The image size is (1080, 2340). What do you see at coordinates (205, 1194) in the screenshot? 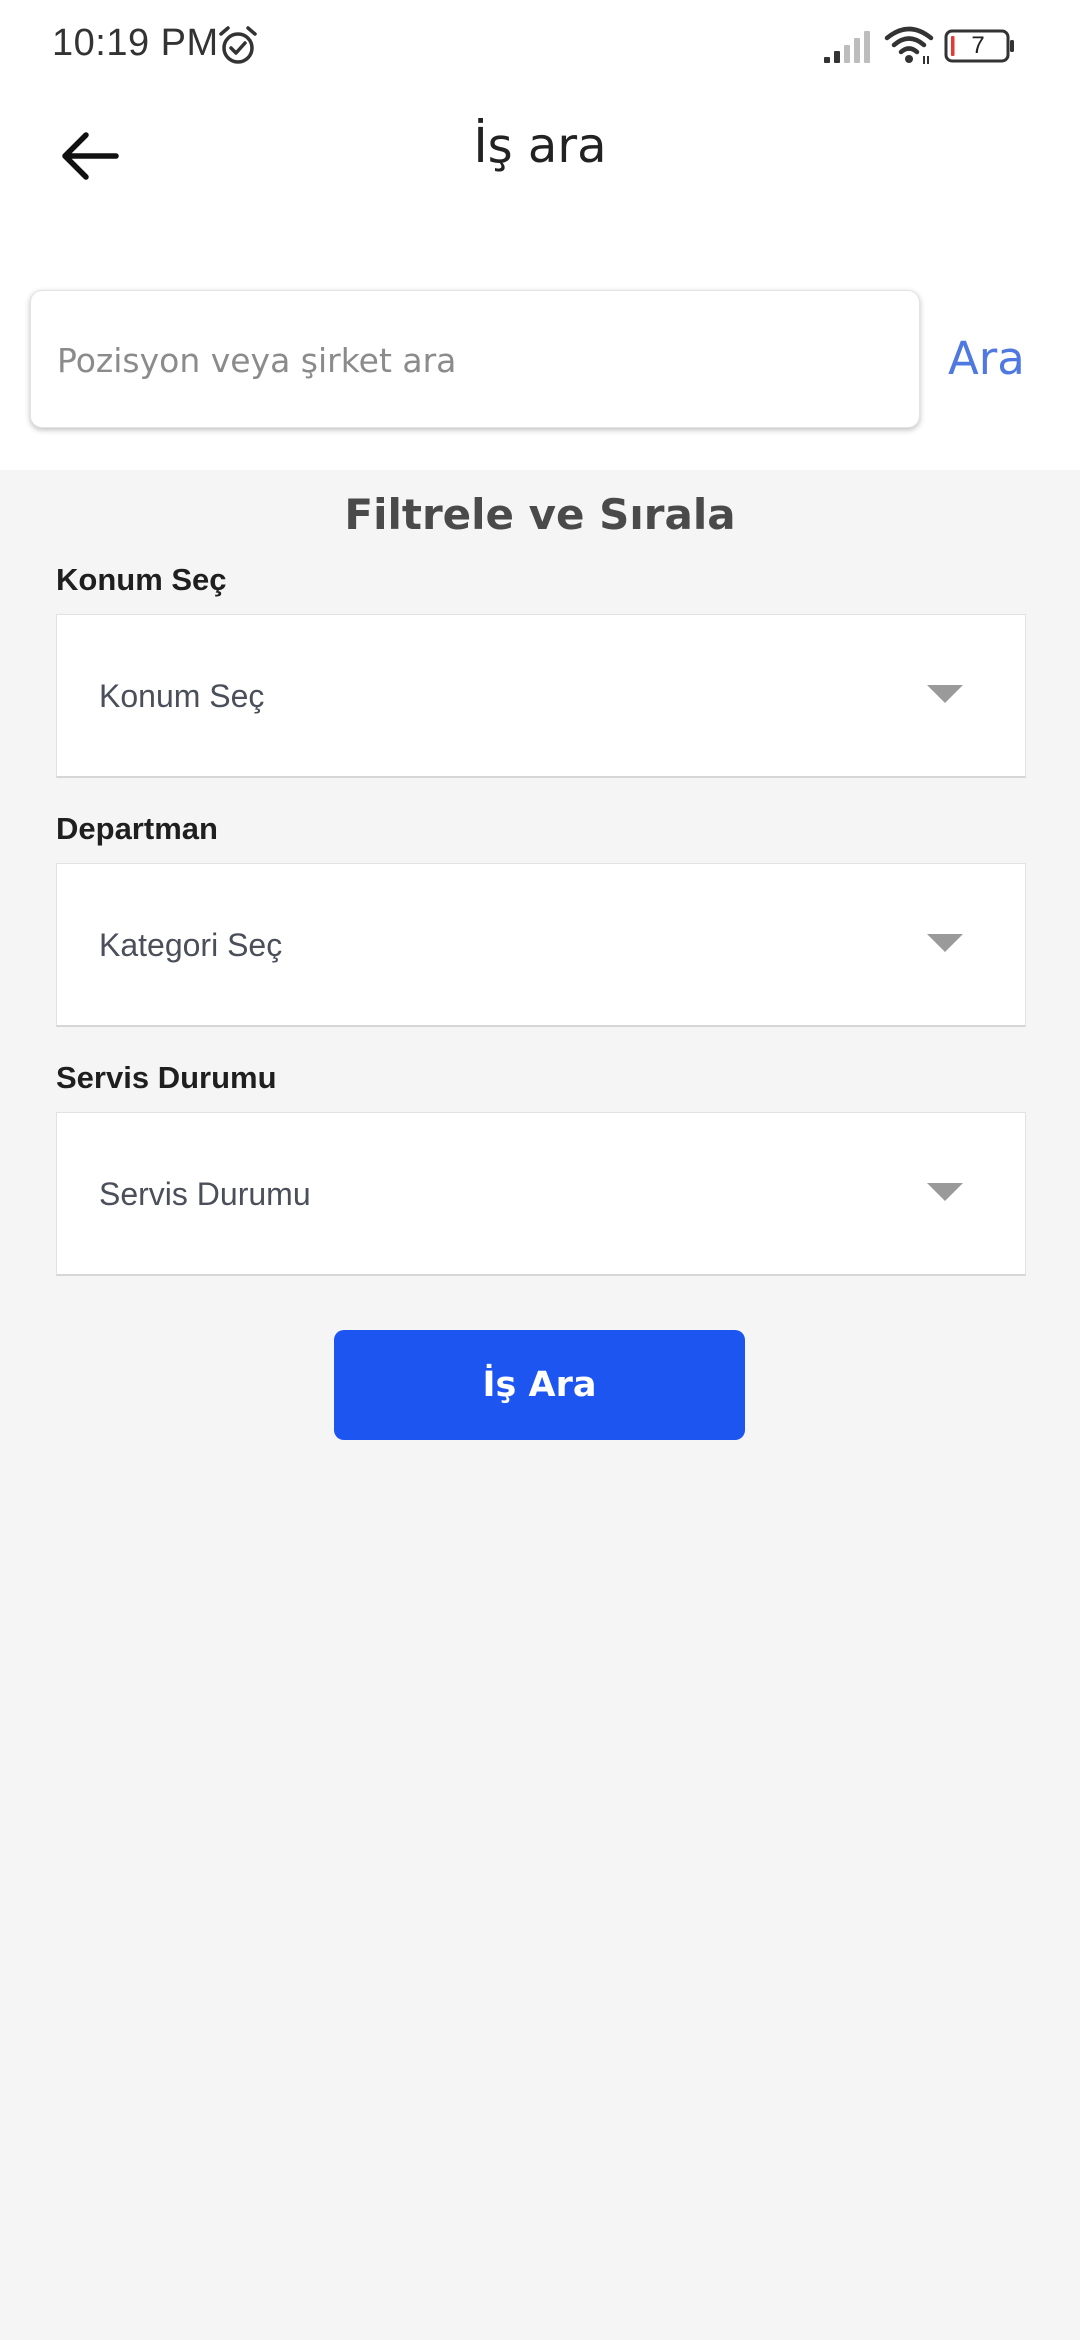
I see `service-status-dropdown-value: Servis Durumu` at bounding box center [205, 1194].